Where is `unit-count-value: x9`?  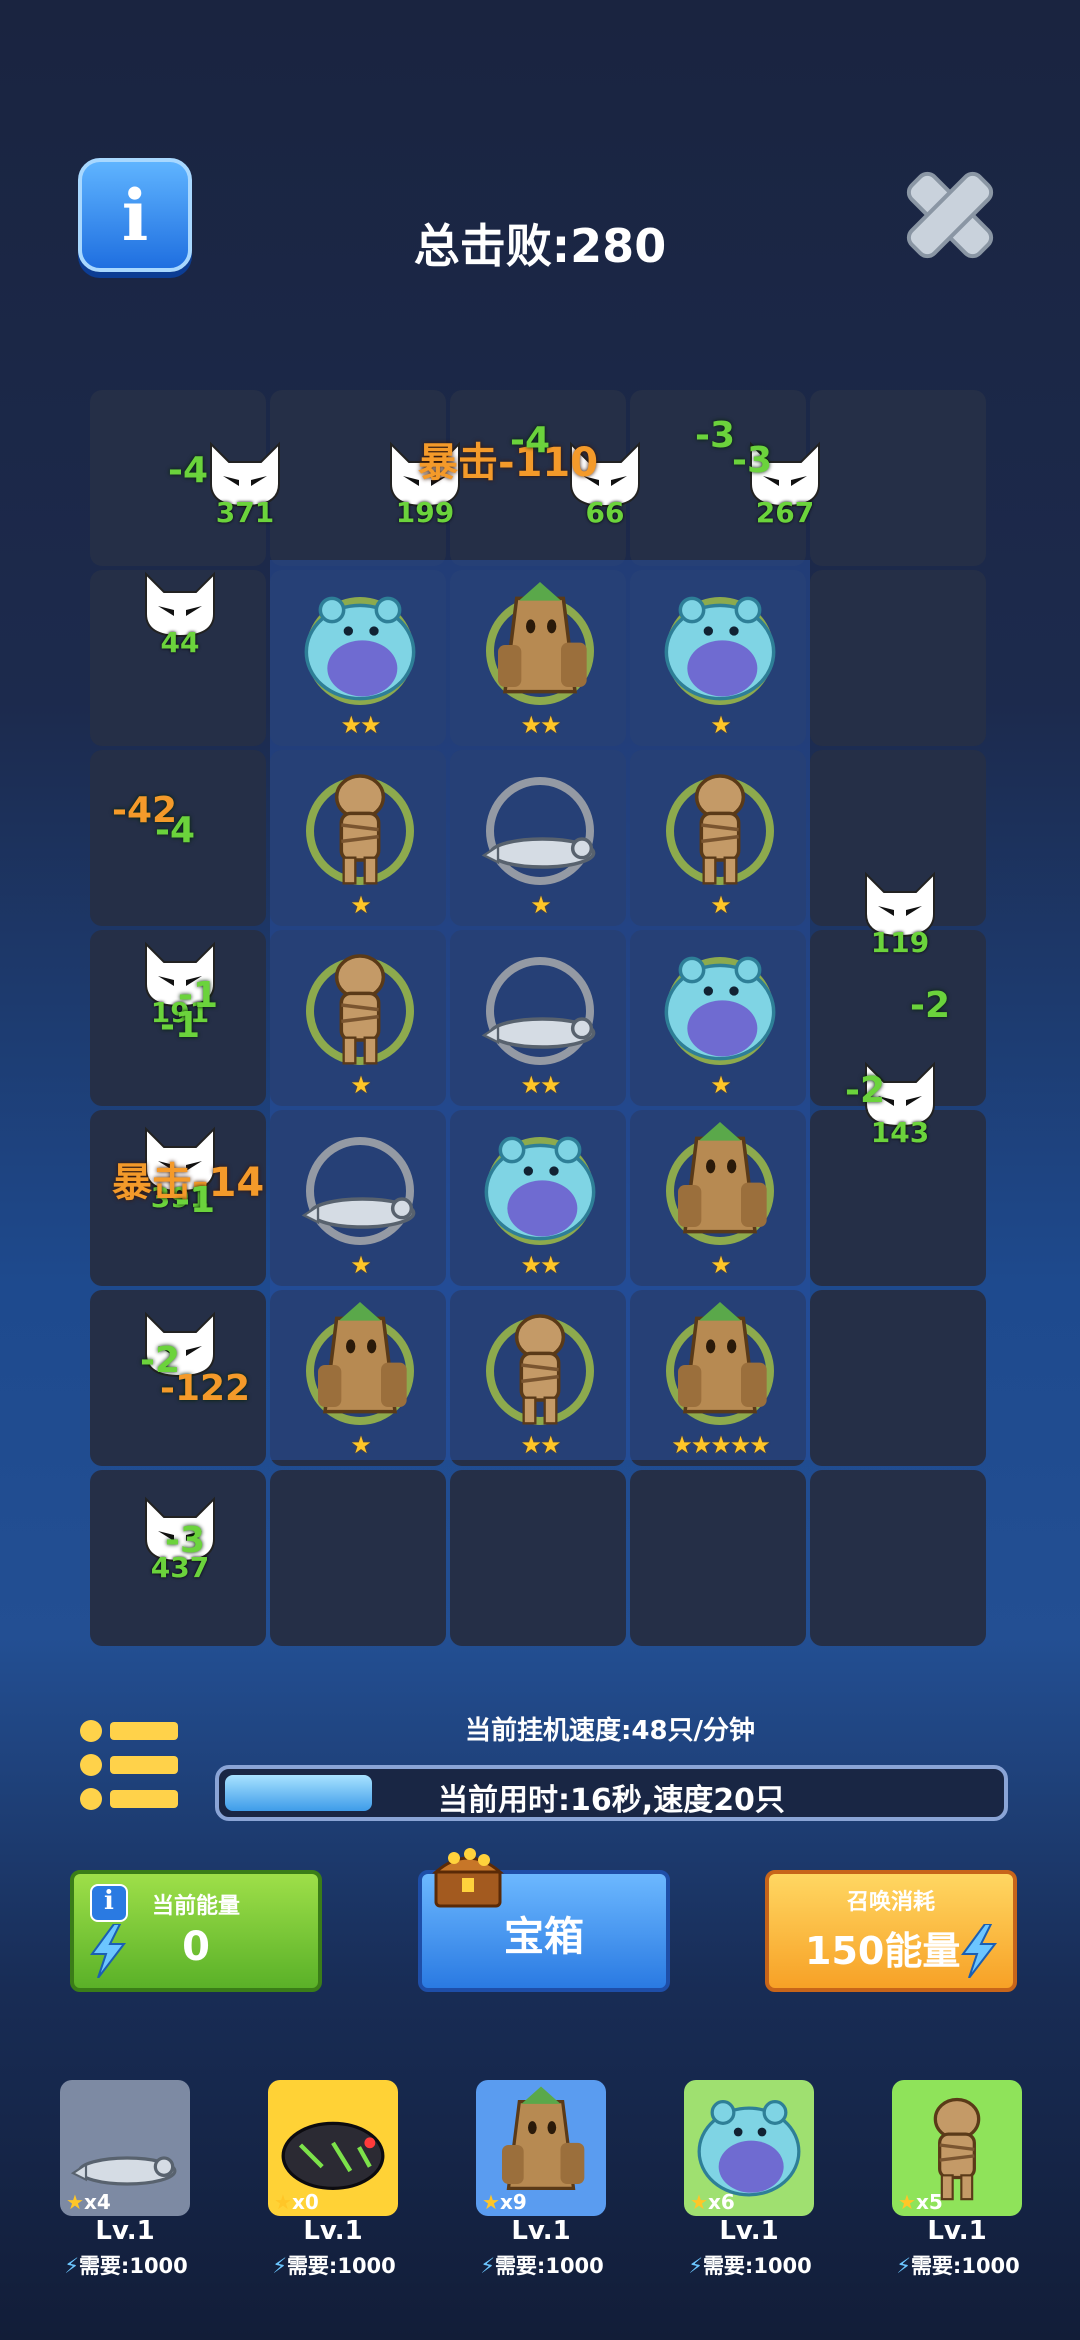
unit-count-value: x9 is located at coordinates (513, 2202).